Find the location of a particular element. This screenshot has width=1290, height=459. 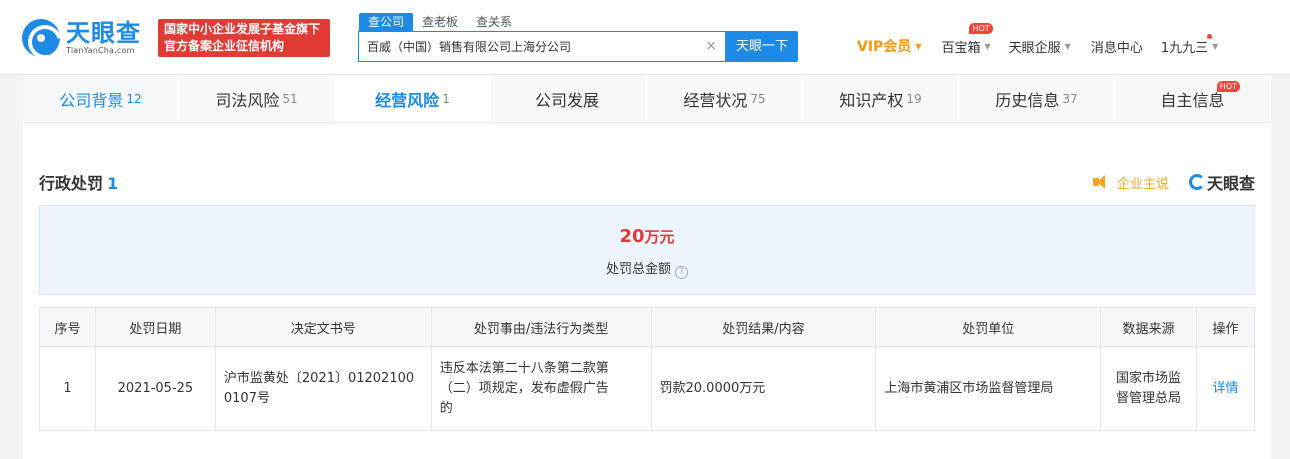

search-tab-company: 查公司 is located at coordinates (386, 22).